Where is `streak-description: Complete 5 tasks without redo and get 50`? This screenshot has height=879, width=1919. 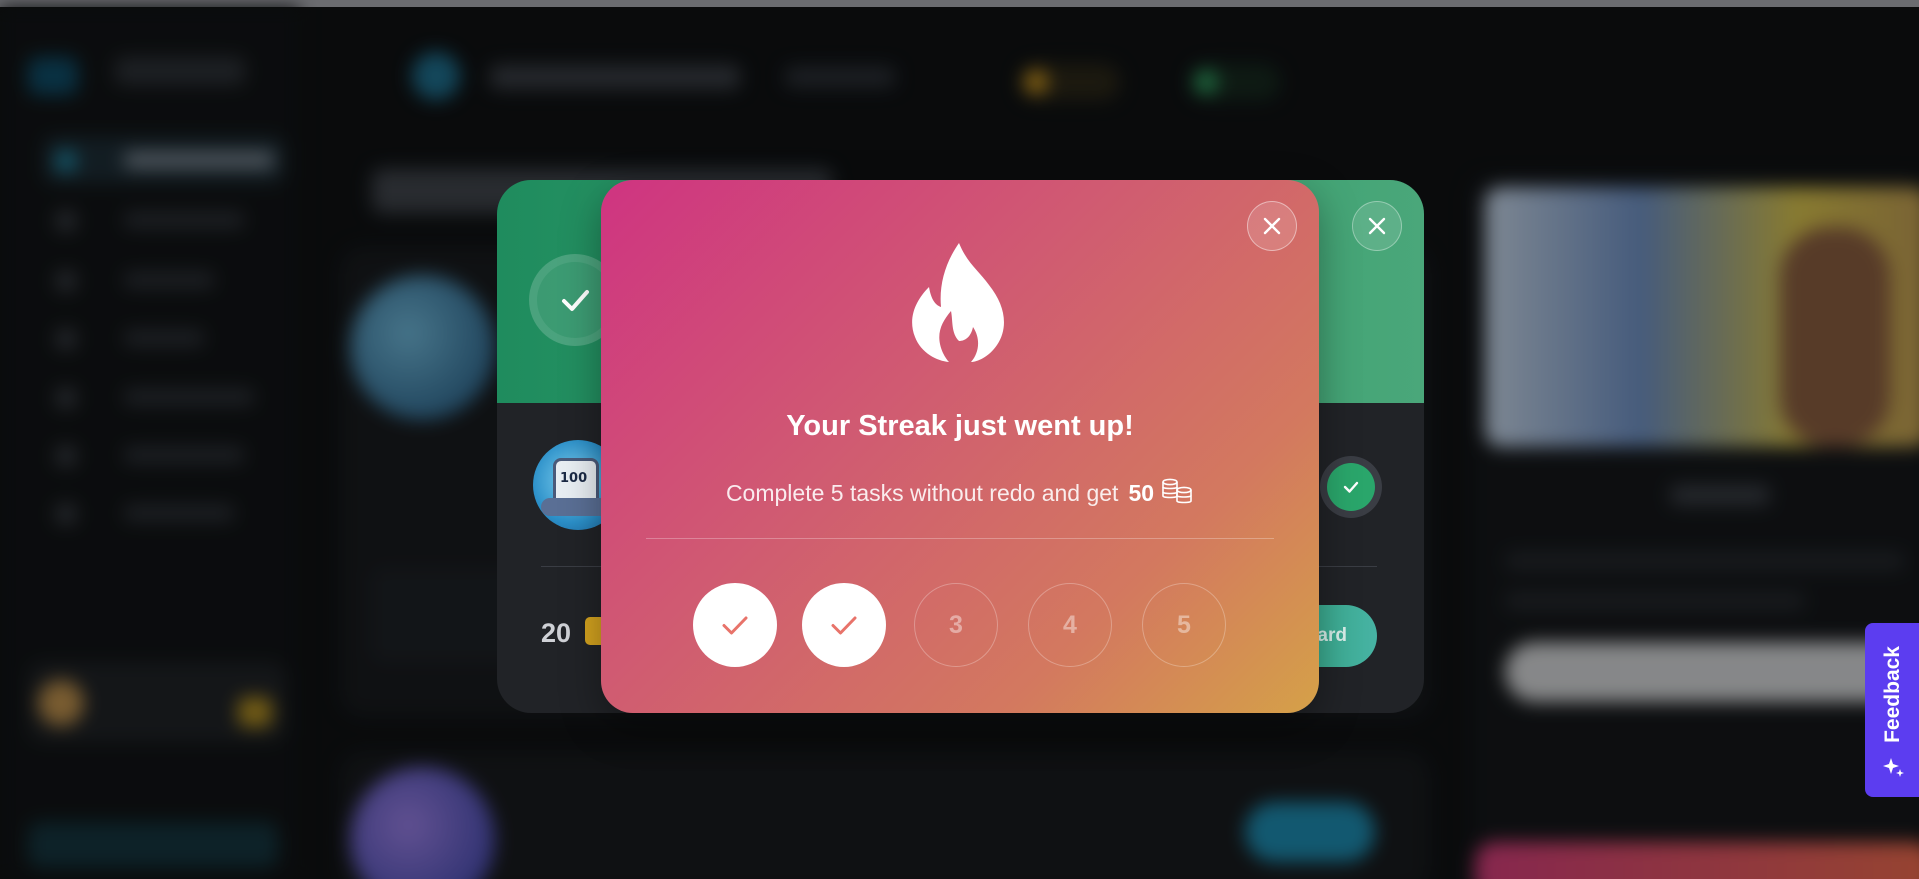 streak-description: Complete 5 tasks without redo and get 50 is located at coordinates (960, 492).